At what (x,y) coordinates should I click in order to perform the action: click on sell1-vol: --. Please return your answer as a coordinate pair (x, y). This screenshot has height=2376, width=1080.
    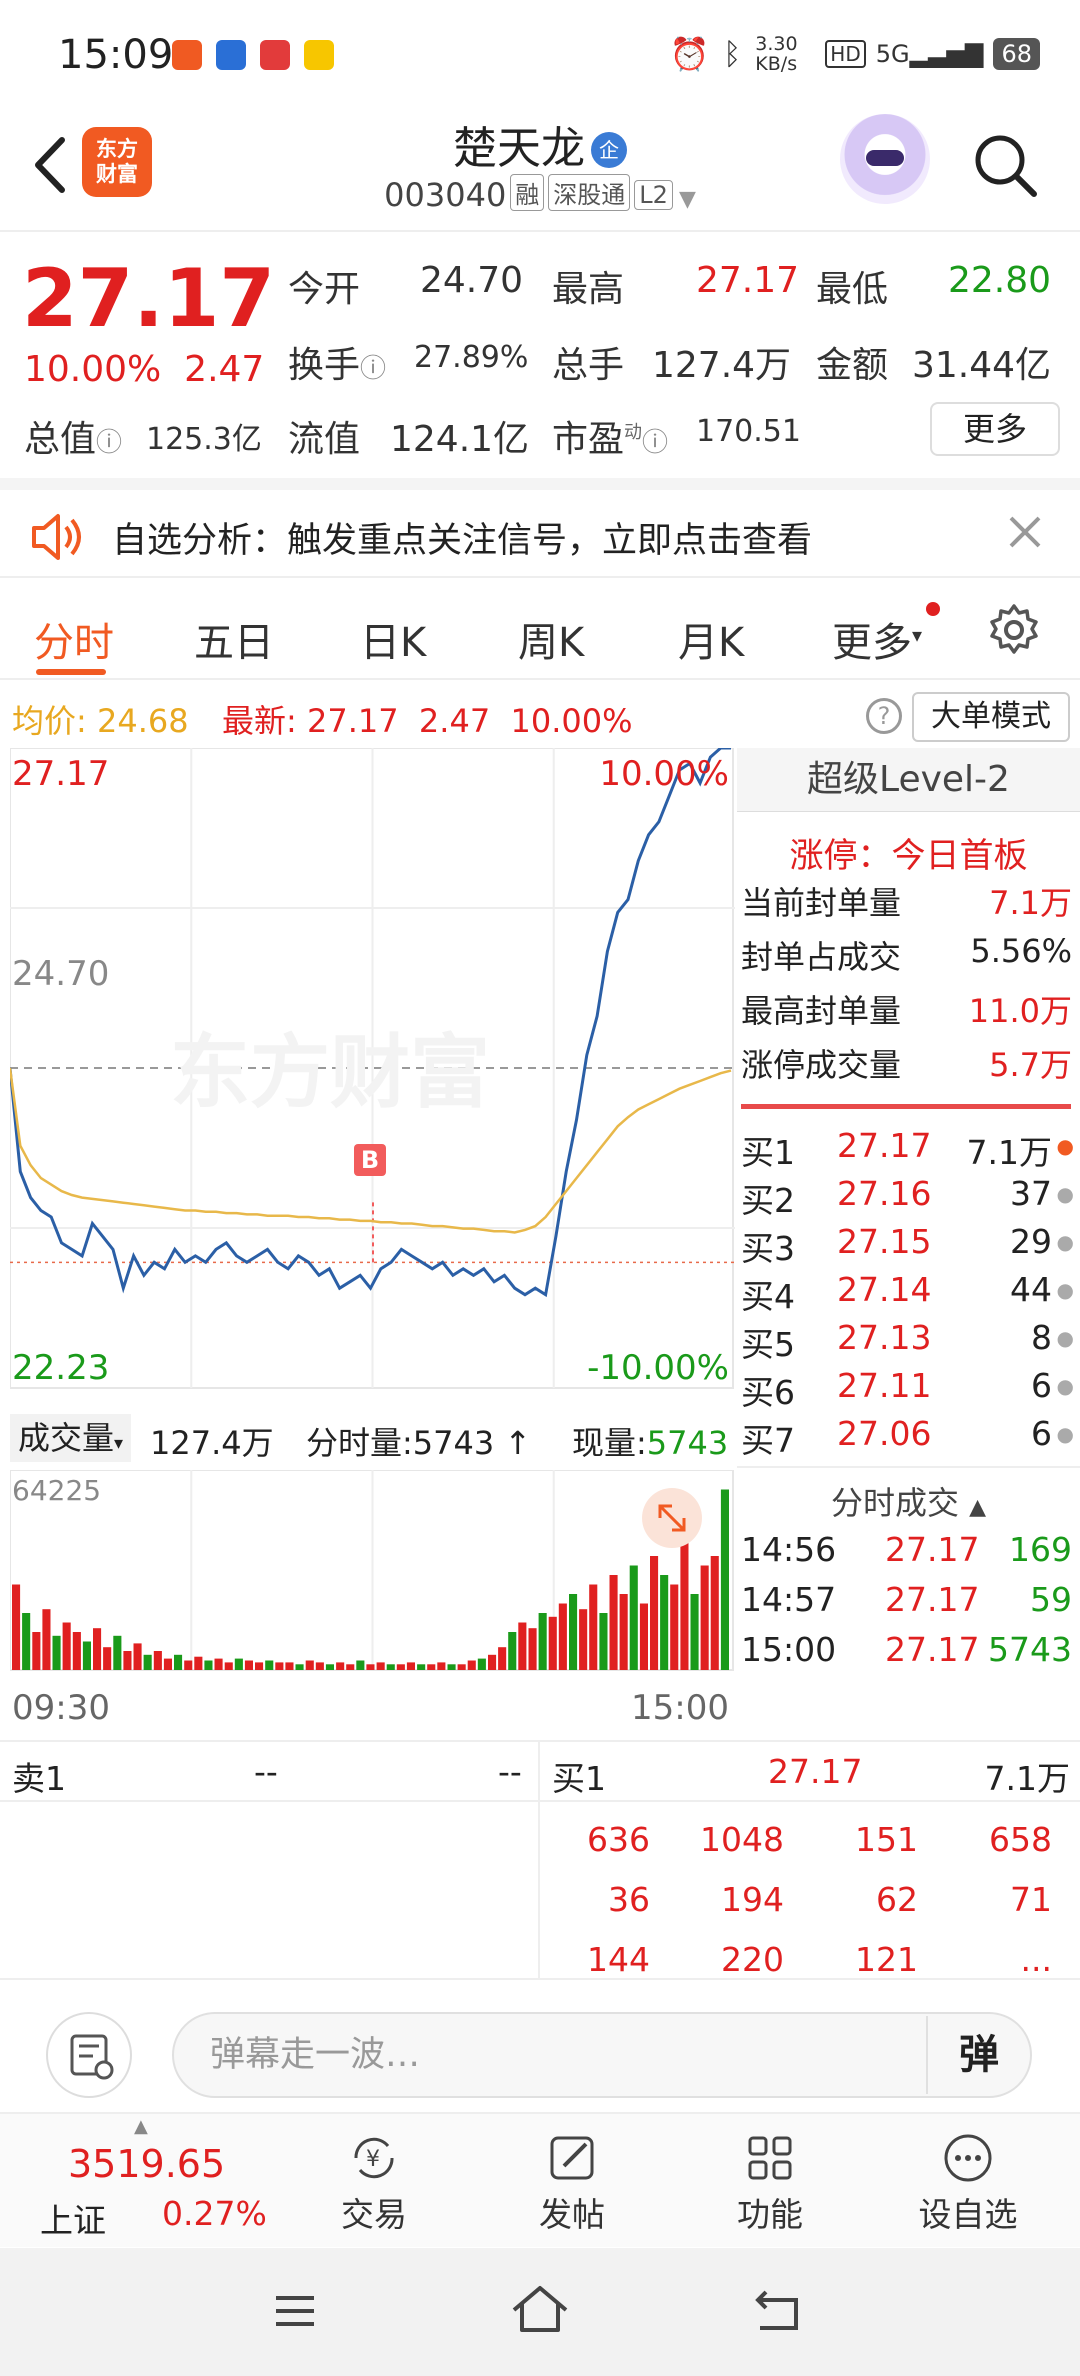
    Looking at the image, I should click on (510, 1771).